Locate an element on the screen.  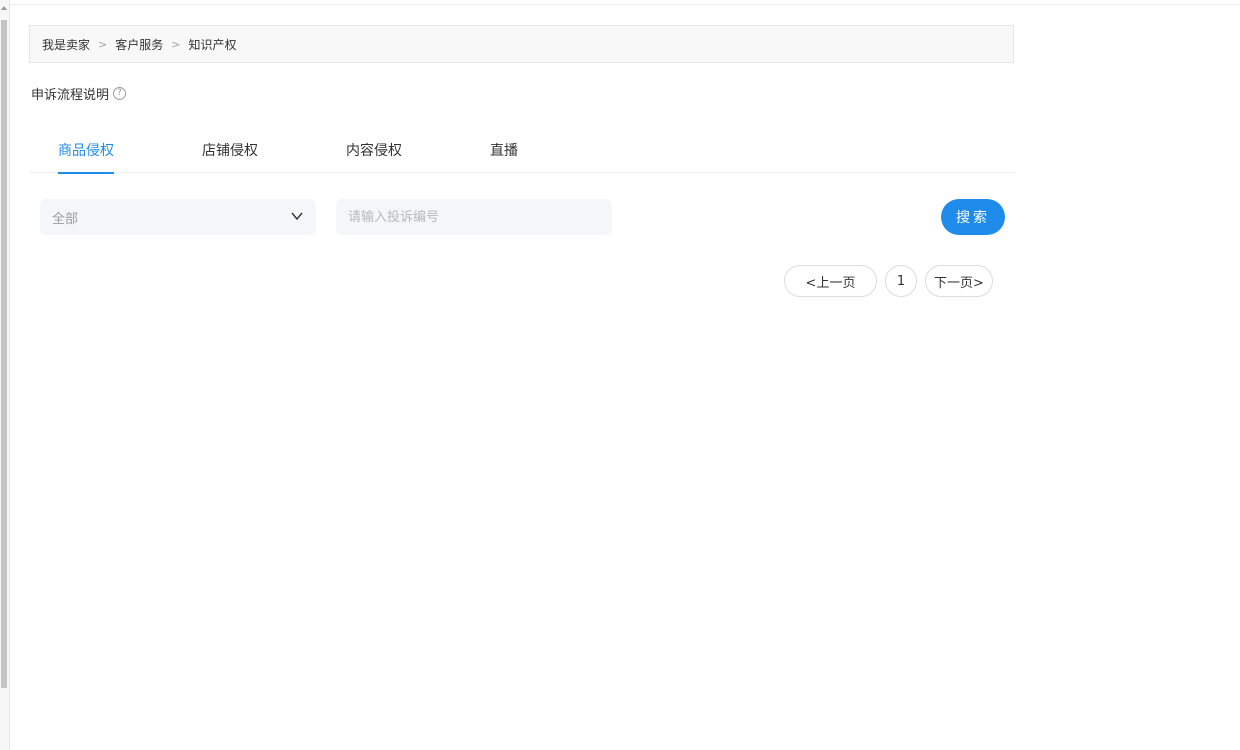
appeal-process-label: 申诉流程说明 is located at coordinates (70, 93).